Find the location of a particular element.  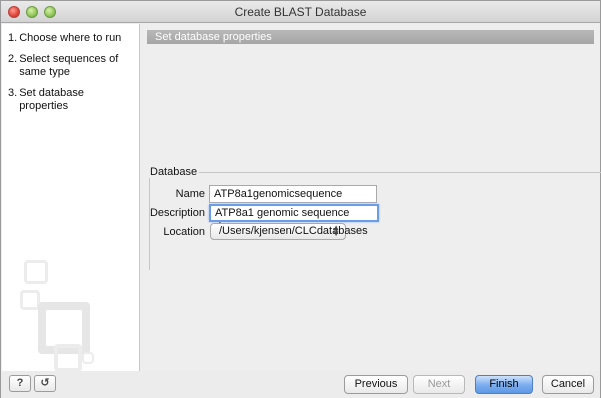

location-row: Location /Users/kjensen/CLCdatabases ▲ ▼ is located at coordinates (258, 231).